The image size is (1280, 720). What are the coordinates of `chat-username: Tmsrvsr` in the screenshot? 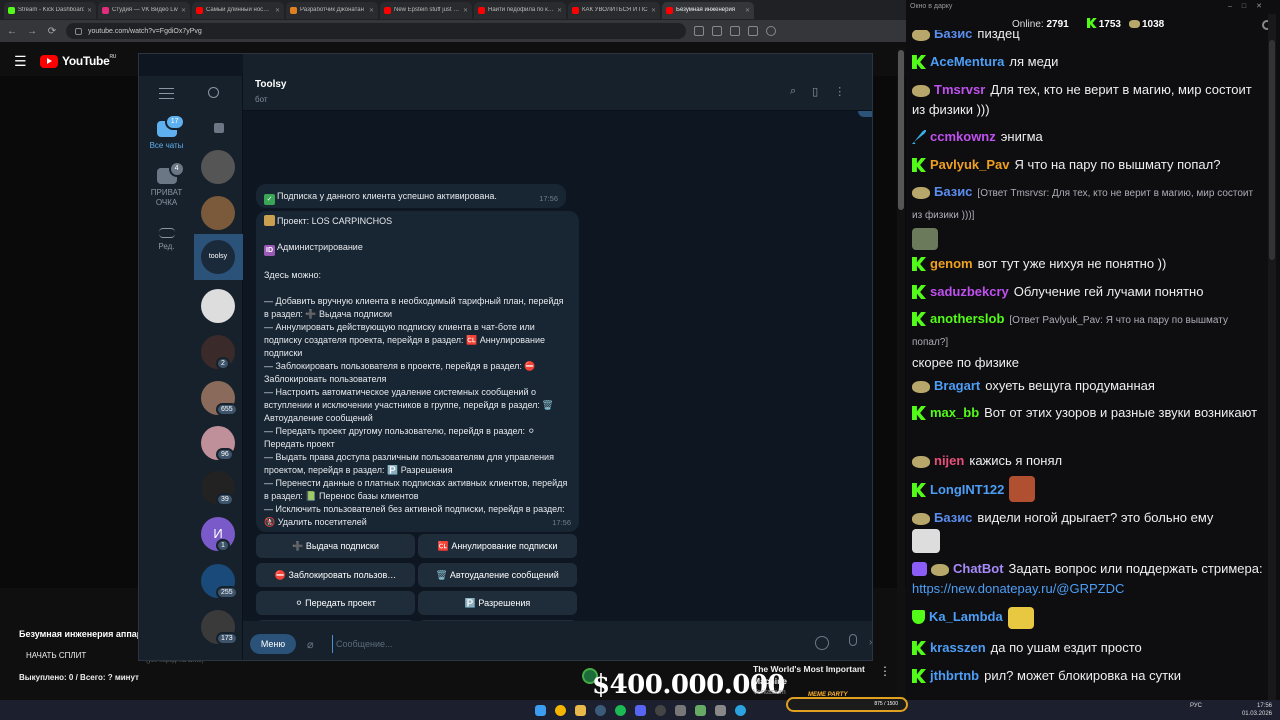 It's located at (959, 89).